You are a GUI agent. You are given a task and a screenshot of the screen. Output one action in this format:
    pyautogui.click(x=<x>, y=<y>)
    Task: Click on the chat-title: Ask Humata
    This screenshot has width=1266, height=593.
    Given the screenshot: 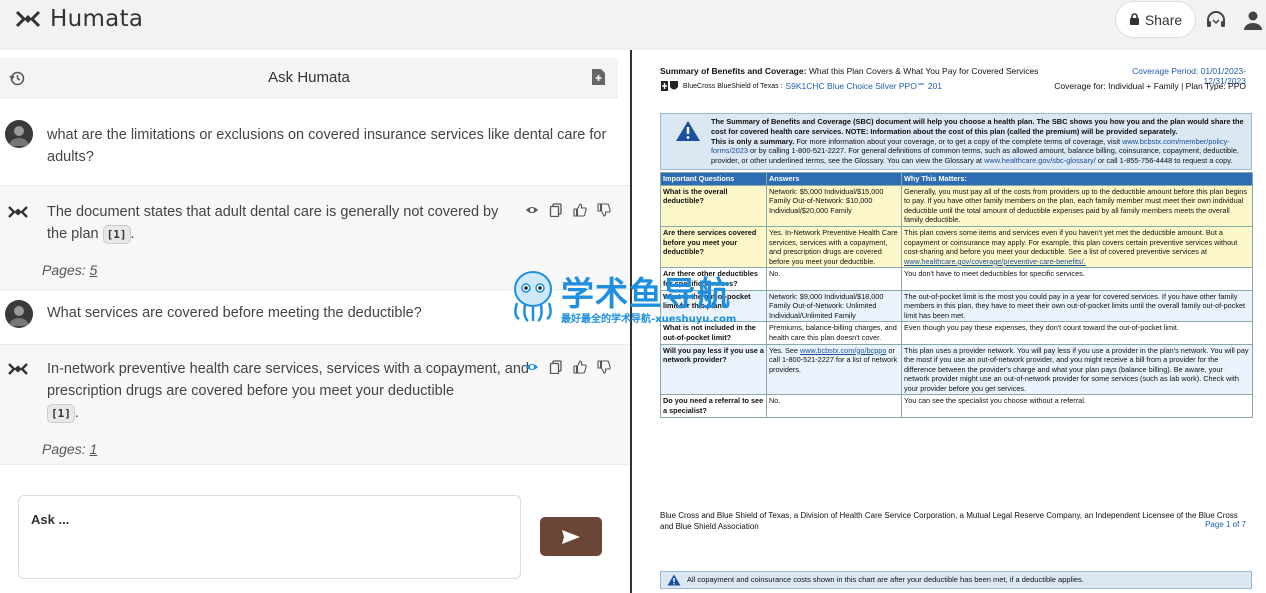 What is the action you would take?
    pyautogui.click(x=309, y=77)
    